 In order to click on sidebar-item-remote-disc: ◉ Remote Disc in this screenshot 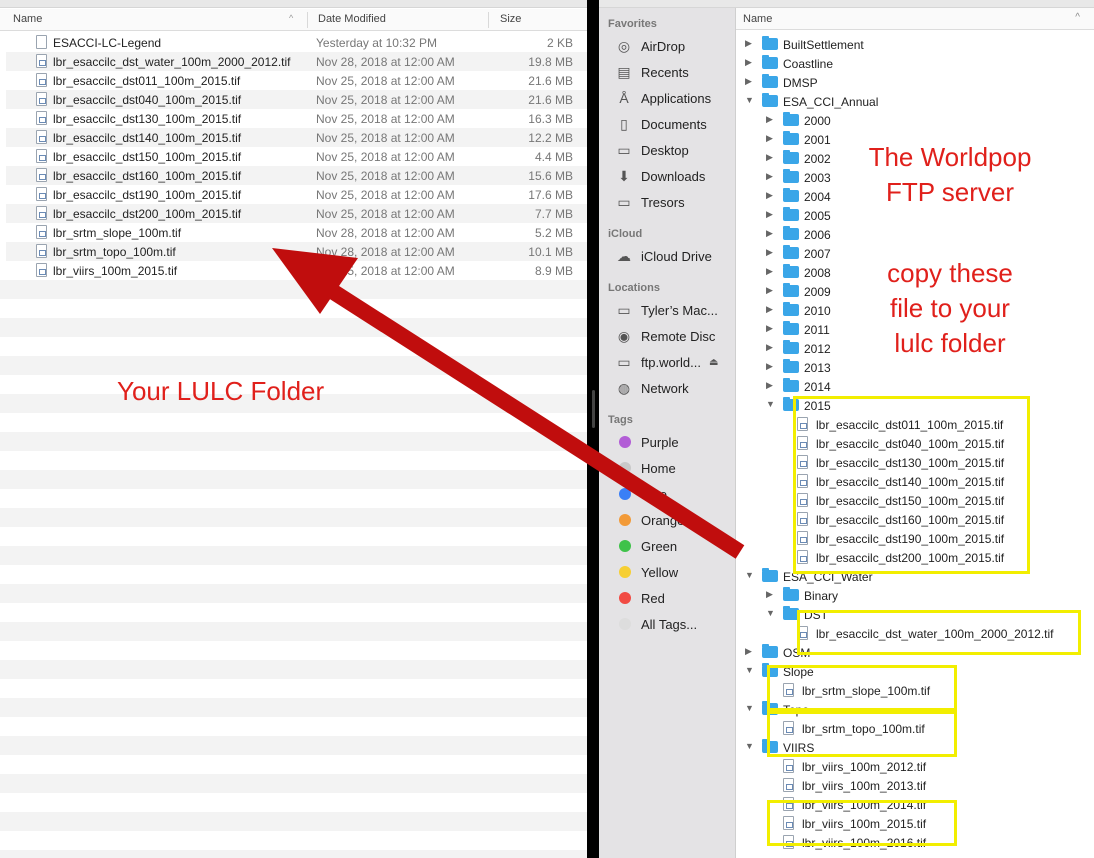, I will do `click(665, 336)`.